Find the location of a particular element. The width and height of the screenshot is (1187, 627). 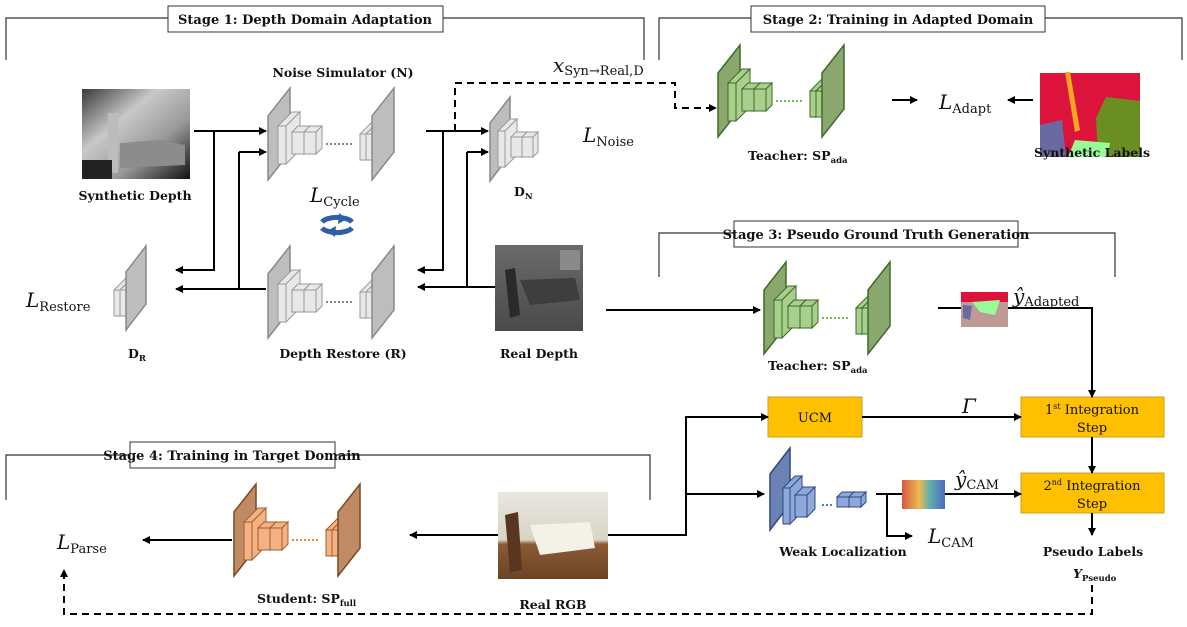

svg-text: ŷAdapted is located at coordinates (1045, 297).